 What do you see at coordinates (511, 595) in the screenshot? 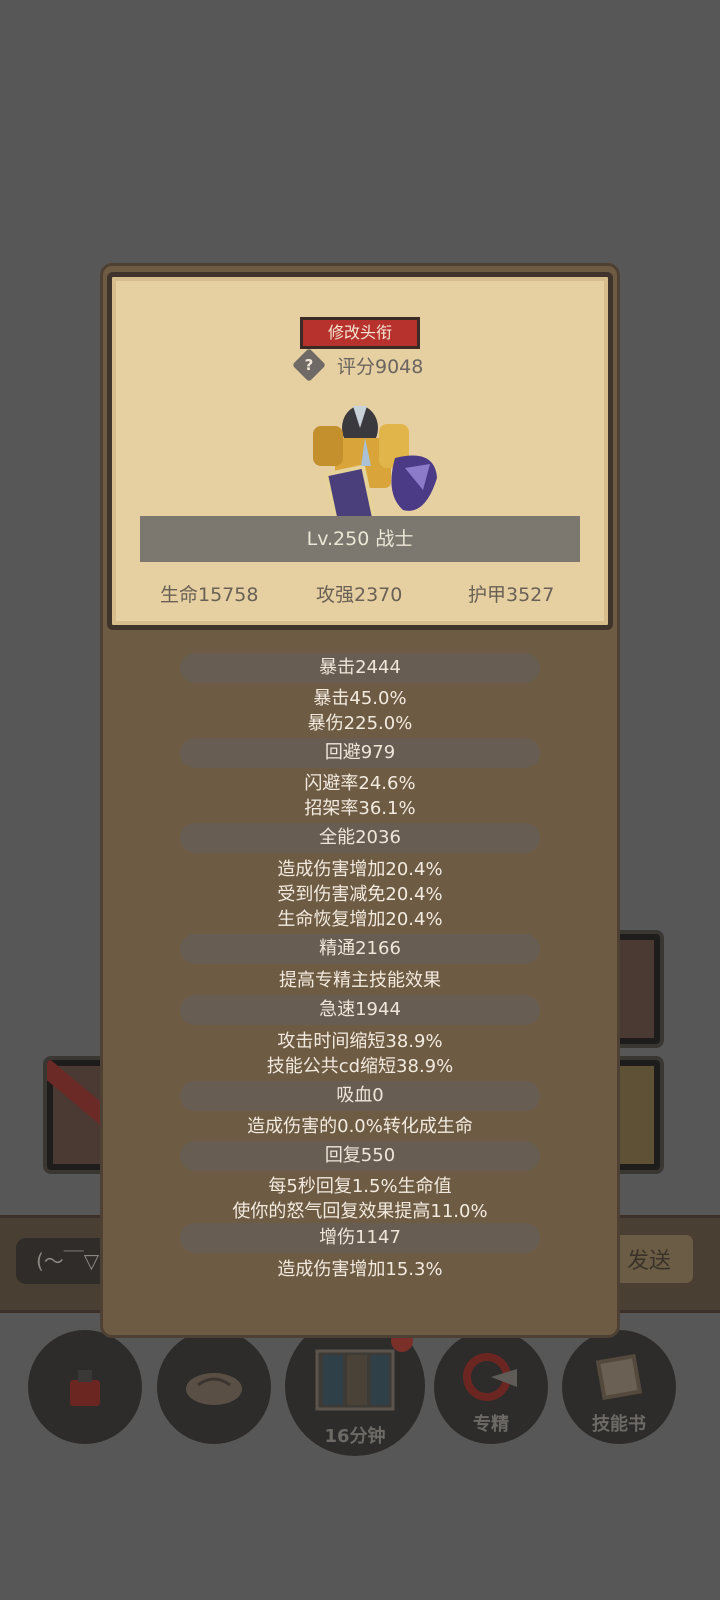
I see `stat-armor: 护甲3527` at bounding box center [511, 595].